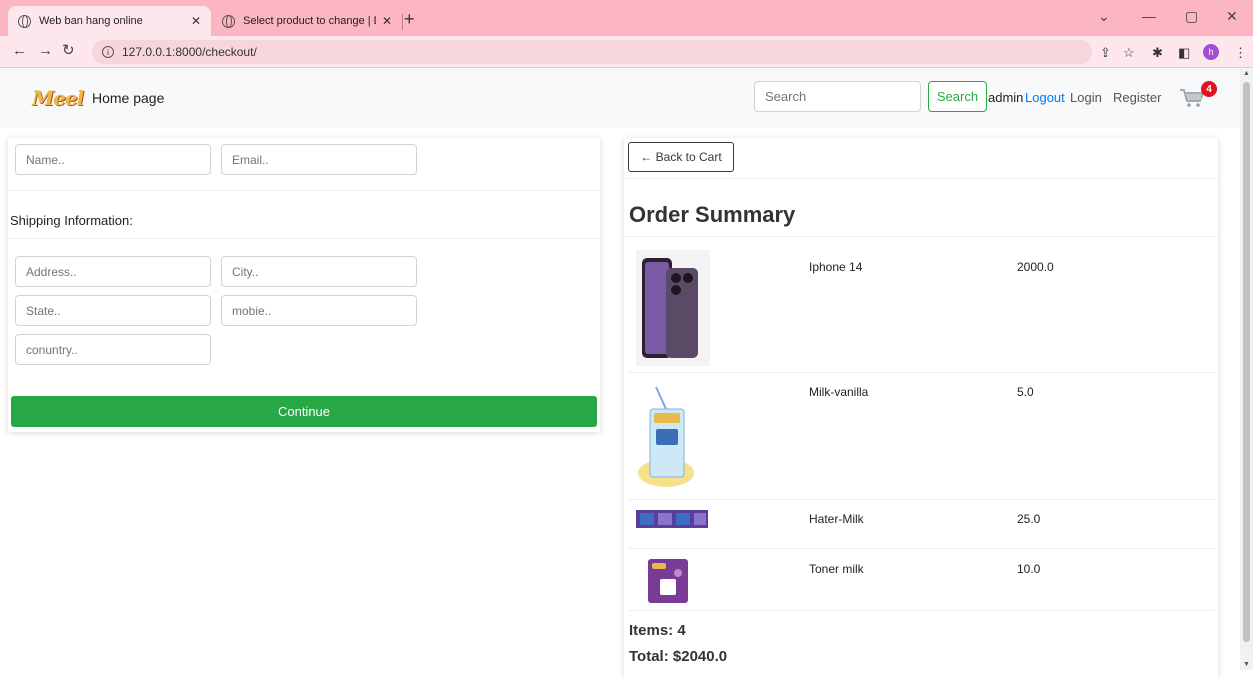 This screenshot has width=1253, height=678. I want to click on item-name: Hater-Milk, so click(836, 519).